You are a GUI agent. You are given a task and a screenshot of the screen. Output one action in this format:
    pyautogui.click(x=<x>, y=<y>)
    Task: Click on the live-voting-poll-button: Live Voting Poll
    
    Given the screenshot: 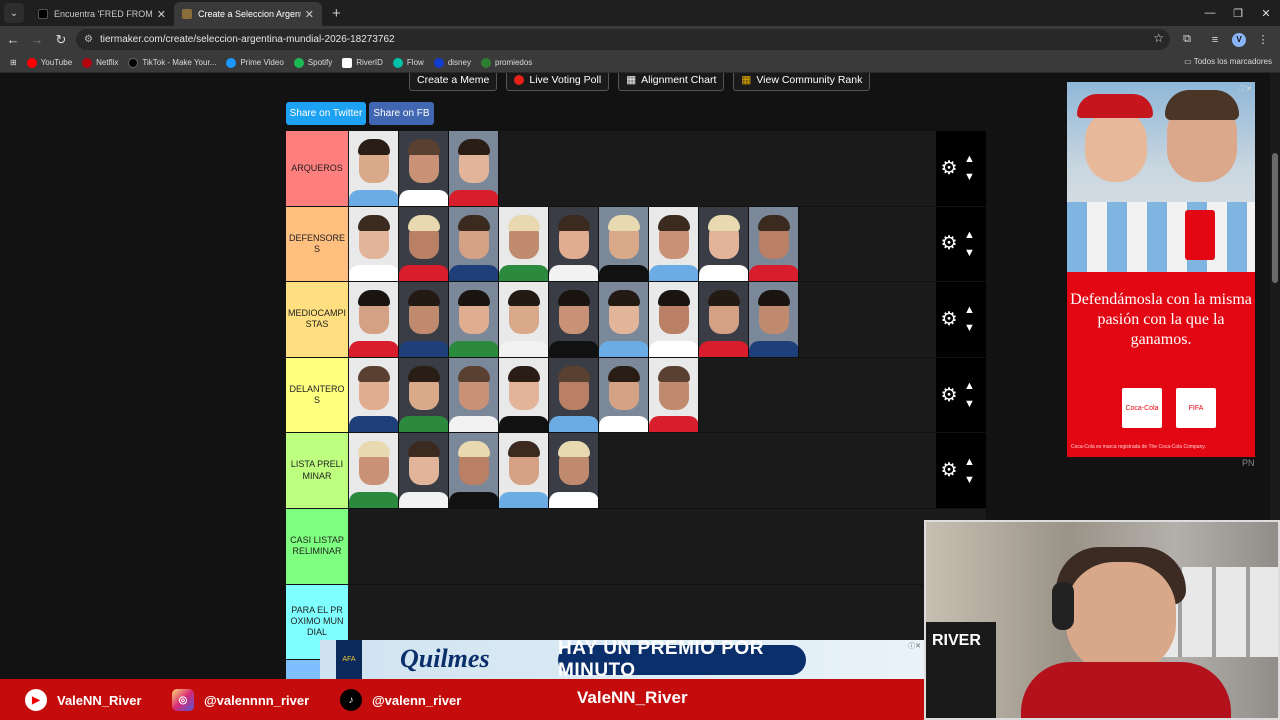 What is the action you would take?
    pyautogui.click(x=558, y=82)
    